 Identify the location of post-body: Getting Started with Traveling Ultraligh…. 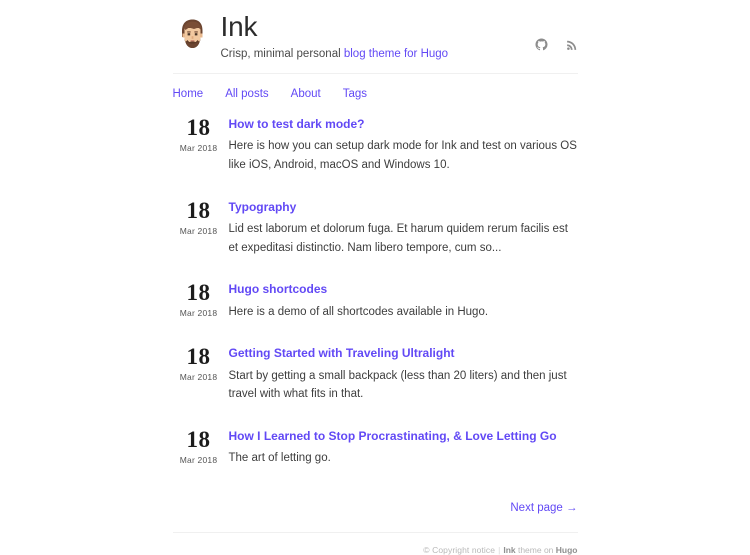
(403, 373).